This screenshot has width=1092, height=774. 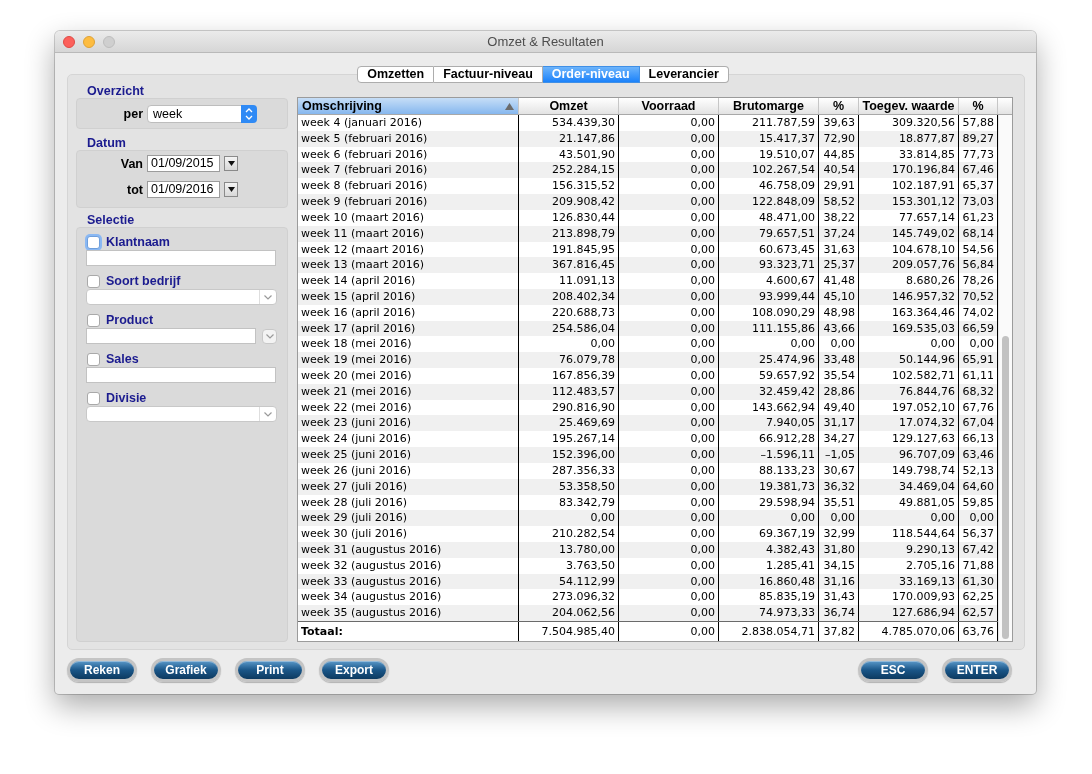 I want to click on column-header: Toegev. waarde, so click(x=909, y=106).